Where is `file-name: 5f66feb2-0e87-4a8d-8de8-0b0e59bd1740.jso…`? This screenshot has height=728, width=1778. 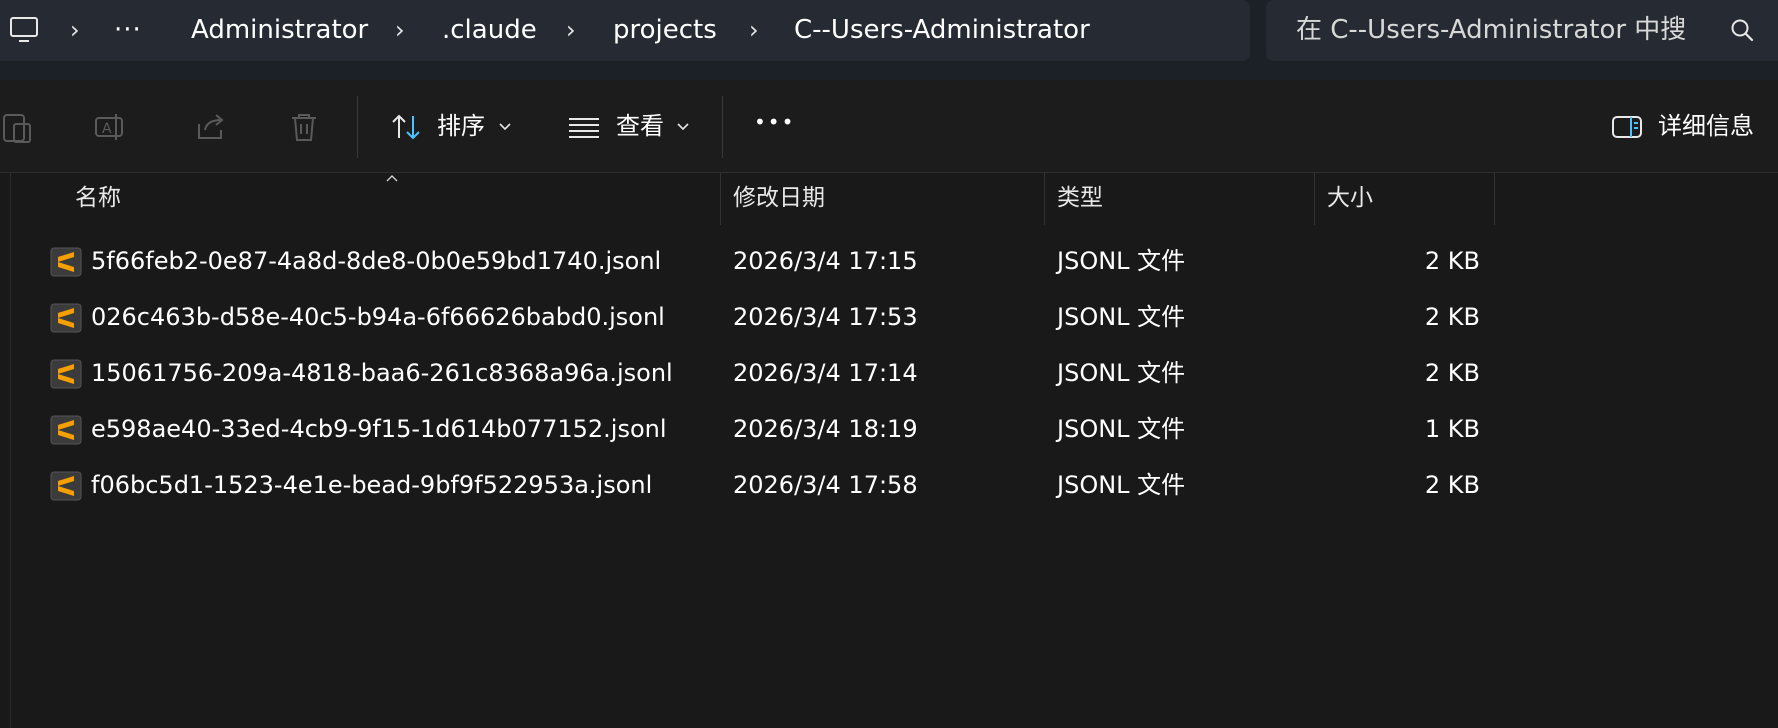 file-name: 5f66feb2-0e87-4a8d-8de8-0b0e59bd1740.jso… is located at coordinates (376, 261).